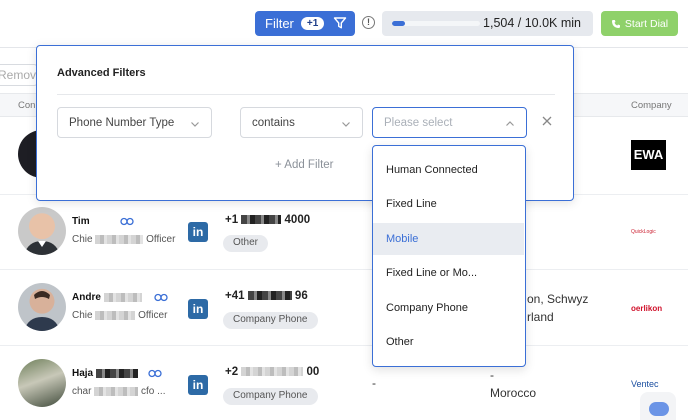  I want to click on location-line-1: on, Schwyz, so click(558, 299).